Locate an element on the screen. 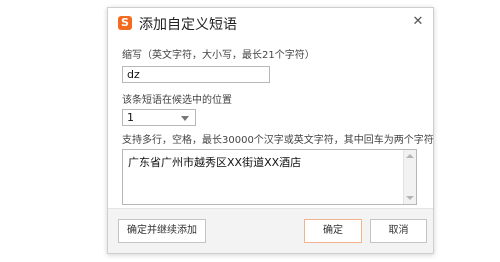  phrase-value: 广东省广州市越秀区XX街道XX酒店 is located at coordinates (215, 162).